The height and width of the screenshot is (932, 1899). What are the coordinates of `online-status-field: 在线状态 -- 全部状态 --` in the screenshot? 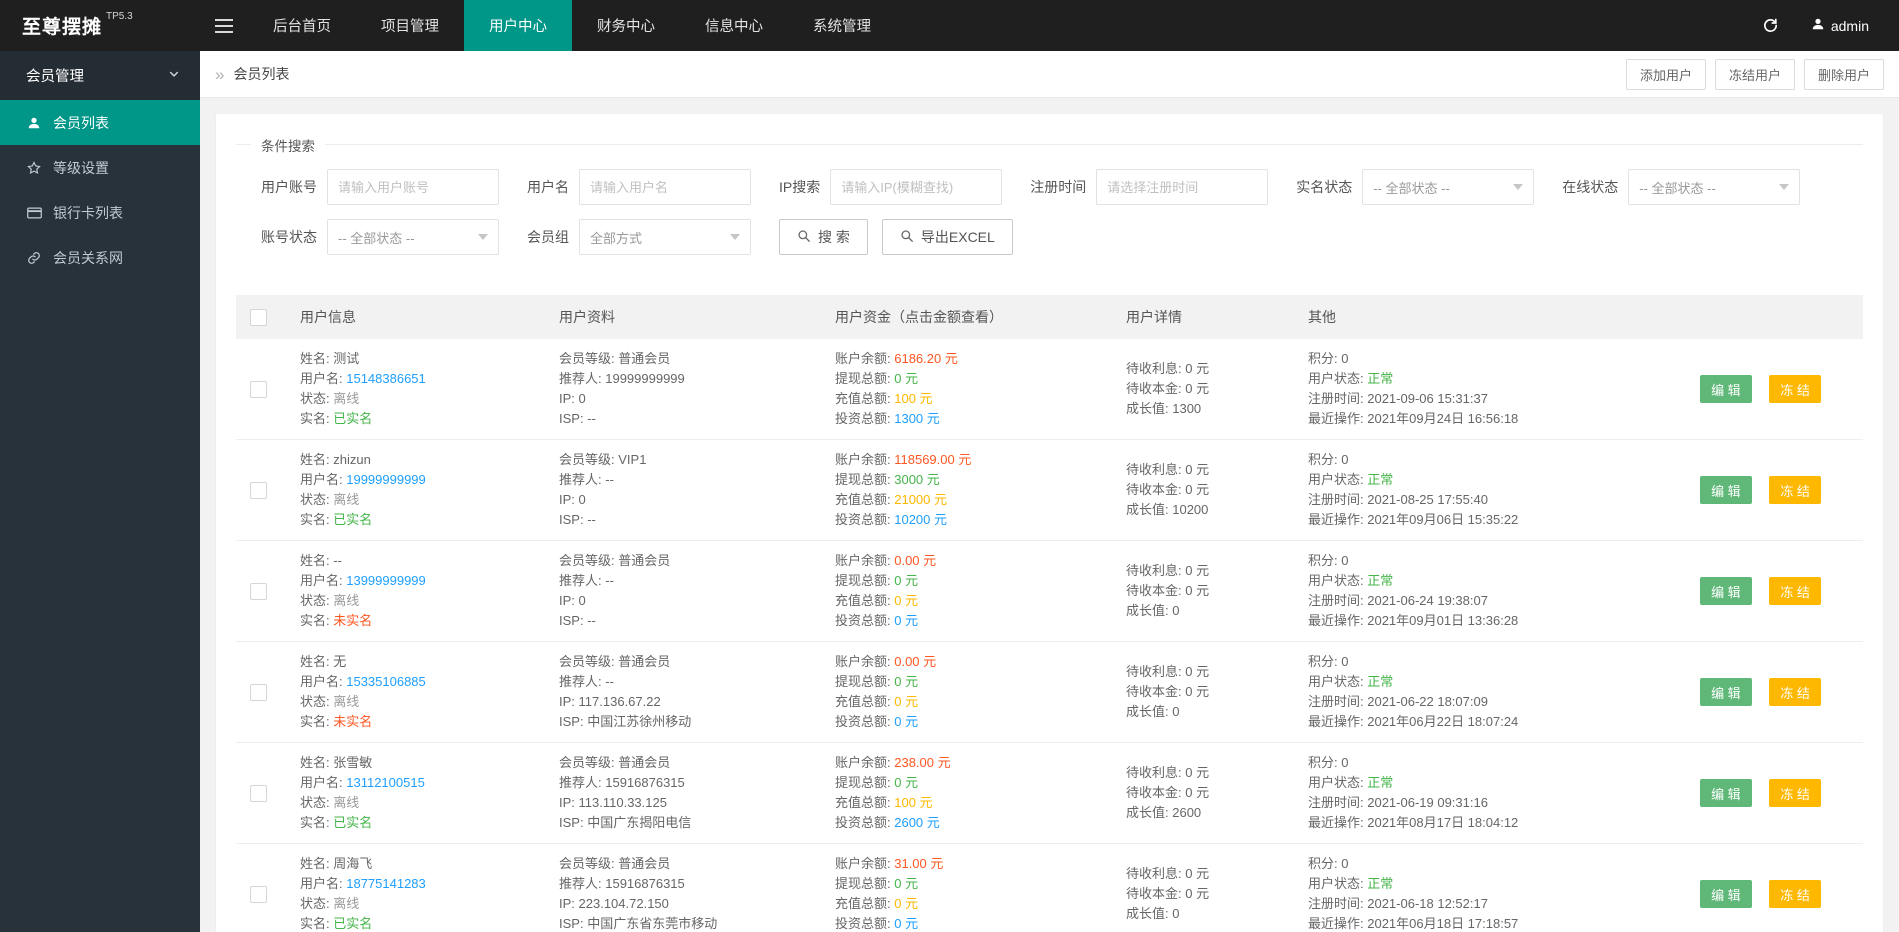 It's located at (1681, 187).